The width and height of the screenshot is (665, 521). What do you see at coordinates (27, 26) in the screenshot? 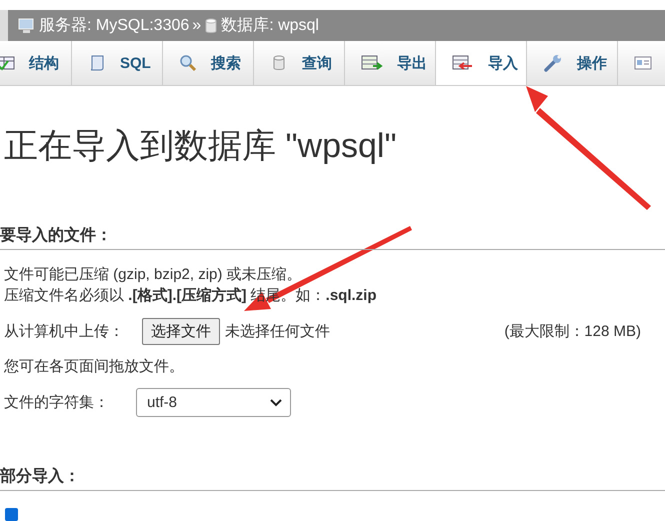
I see `computer-icon` at bounding box center [27, 26].